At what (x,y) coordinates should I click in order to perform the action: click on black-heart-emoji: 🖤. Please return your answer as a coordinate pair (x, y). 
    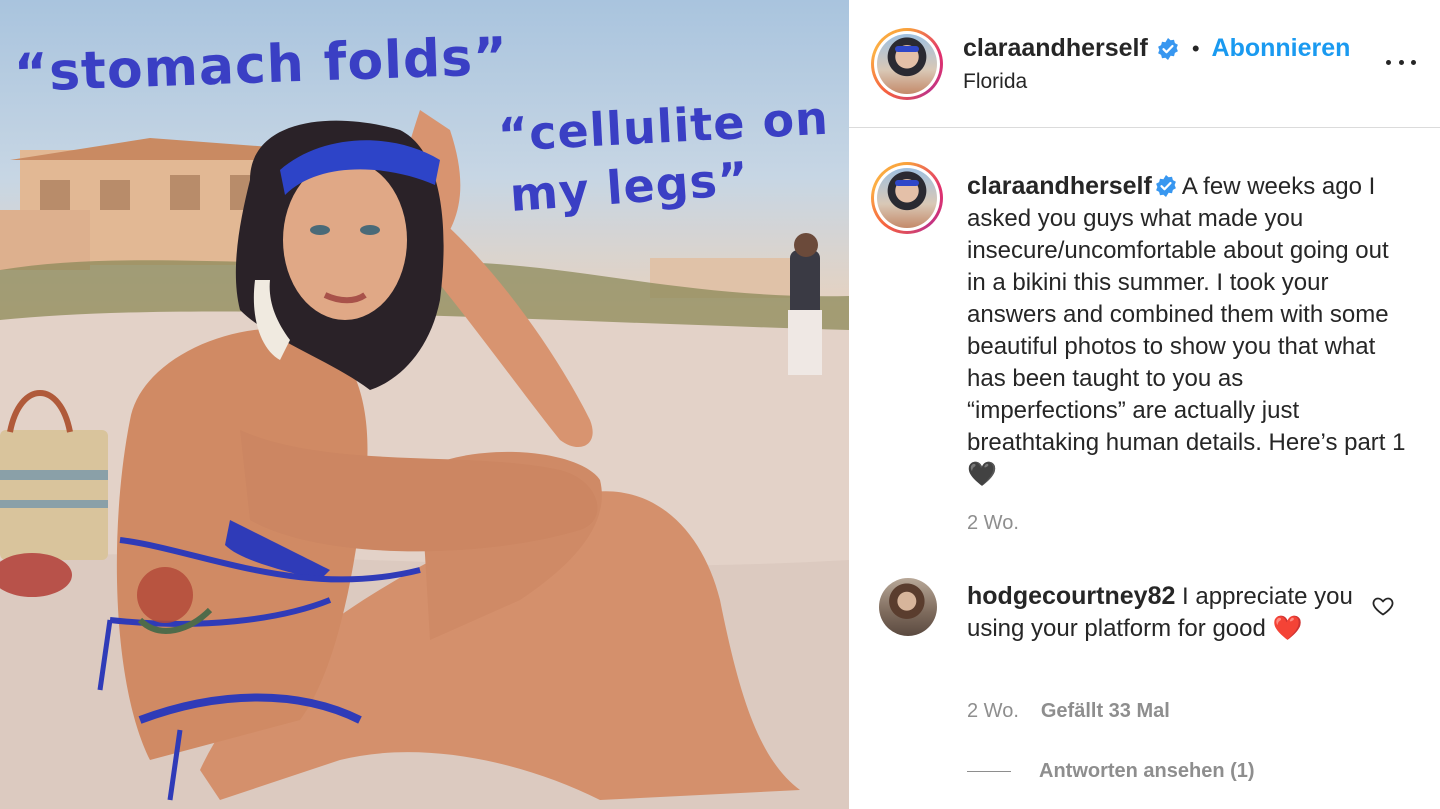
    Looking at the image, I should click on (982, 474).